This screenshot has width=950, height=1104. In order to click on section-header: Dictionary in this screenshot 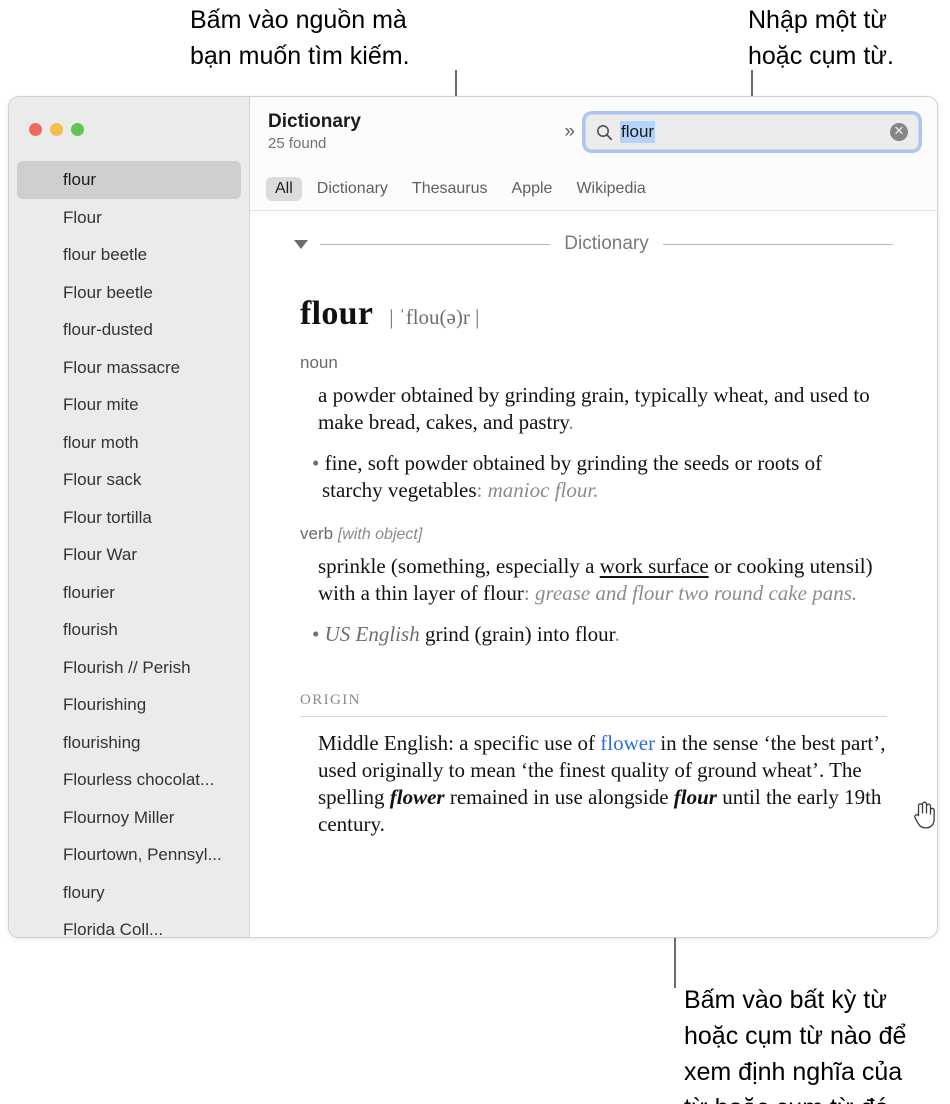, I will do `click(594, 244)`.